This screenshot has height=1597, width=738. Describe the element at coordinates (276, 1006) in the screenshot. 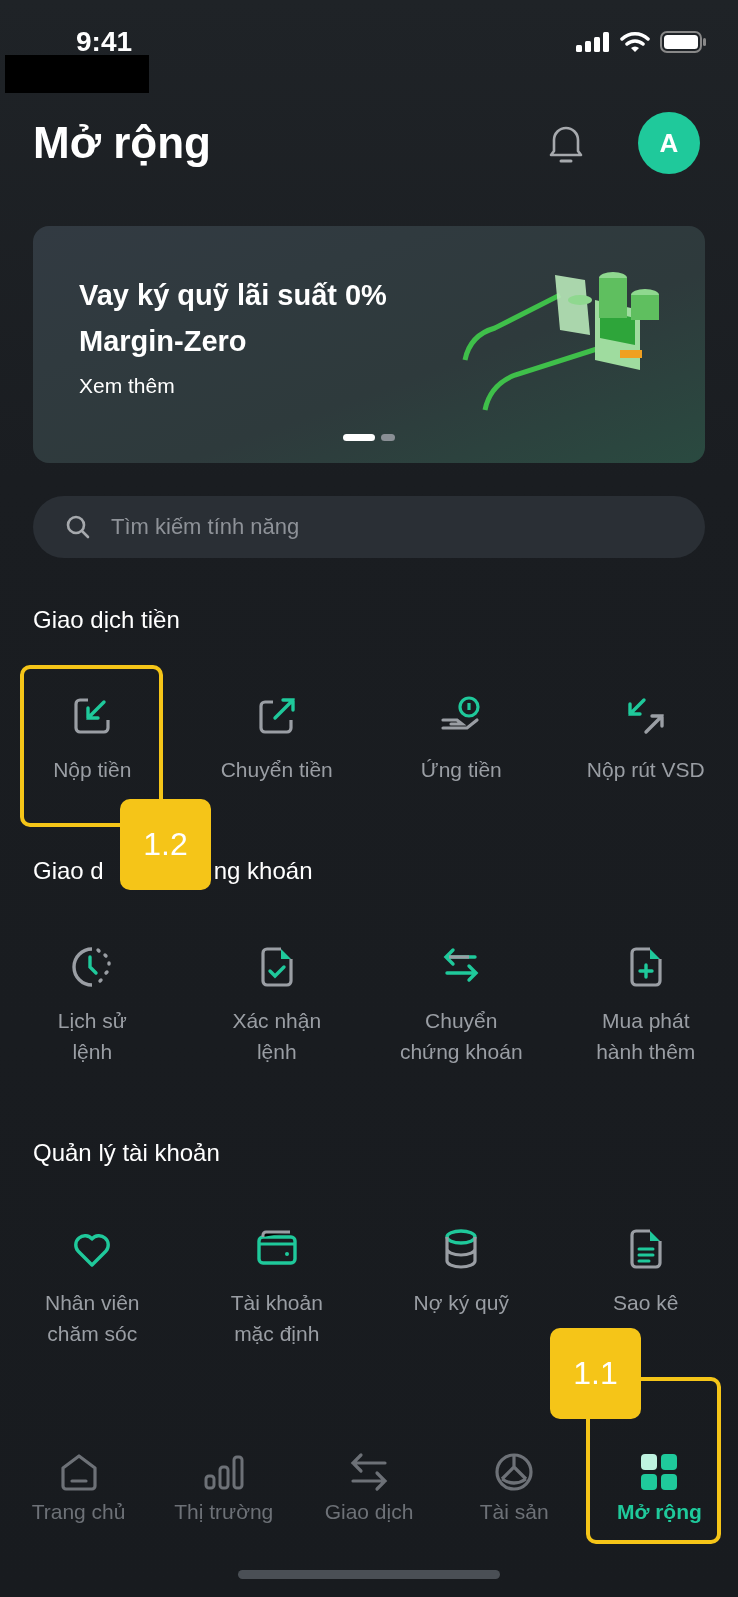

I see `feature-item: Xác nhận lệnh` at that location.